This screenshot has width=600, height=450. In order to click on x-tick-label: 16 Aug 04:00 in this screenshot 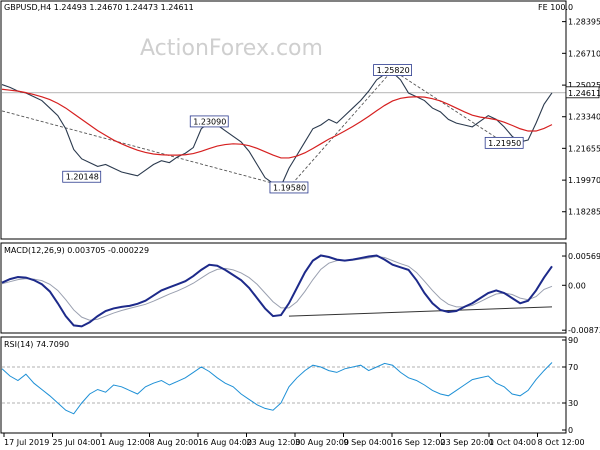, I will do `click(225, 442)`.